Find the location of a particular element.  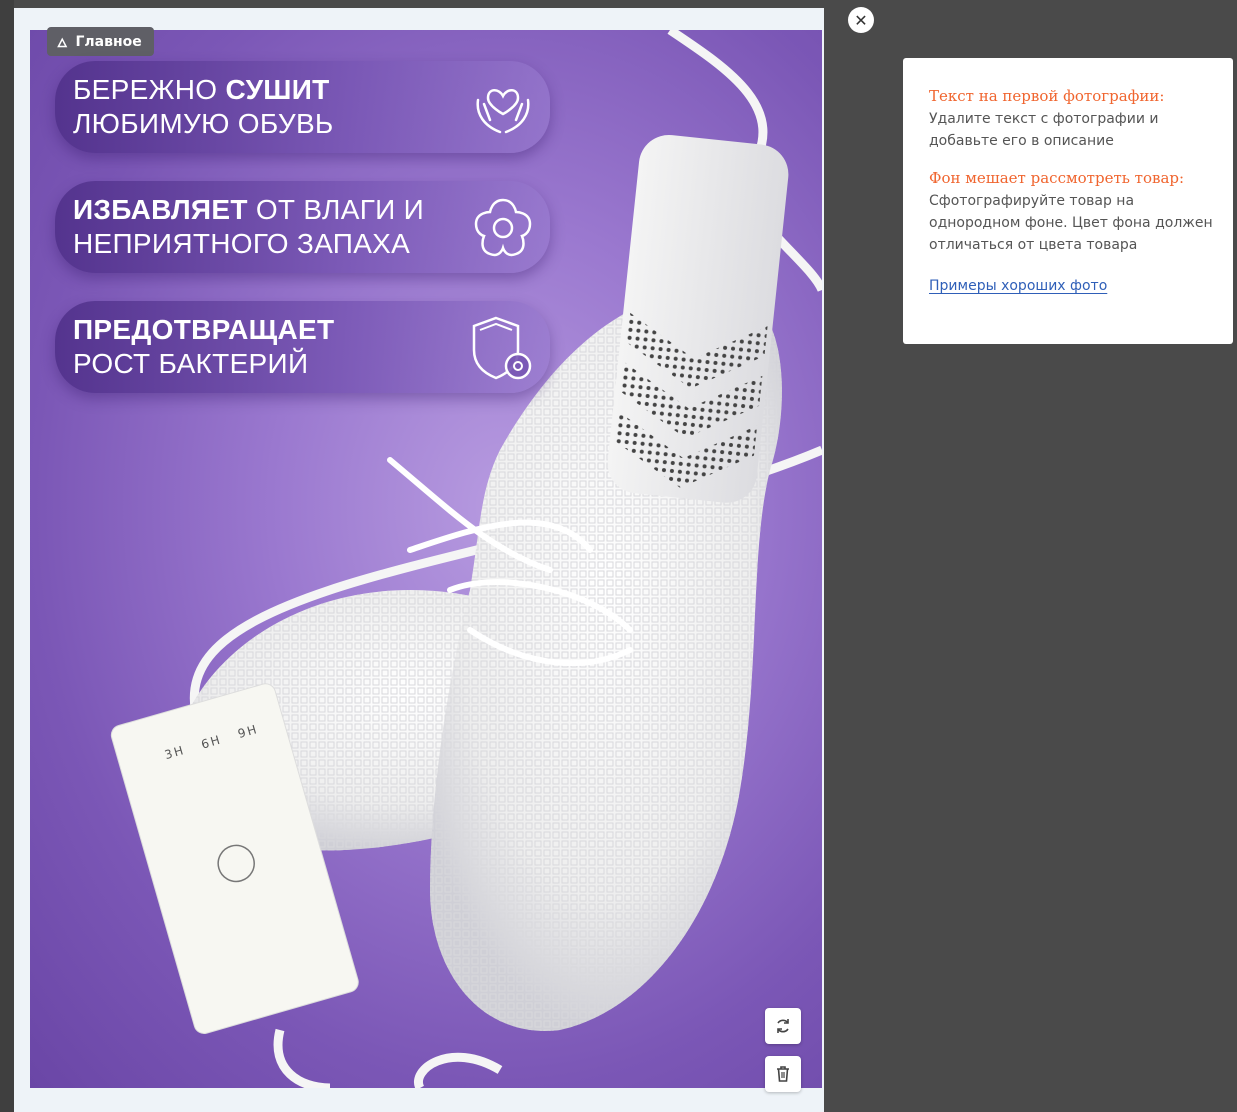

flower-icon is located at coordinates (503, 227).